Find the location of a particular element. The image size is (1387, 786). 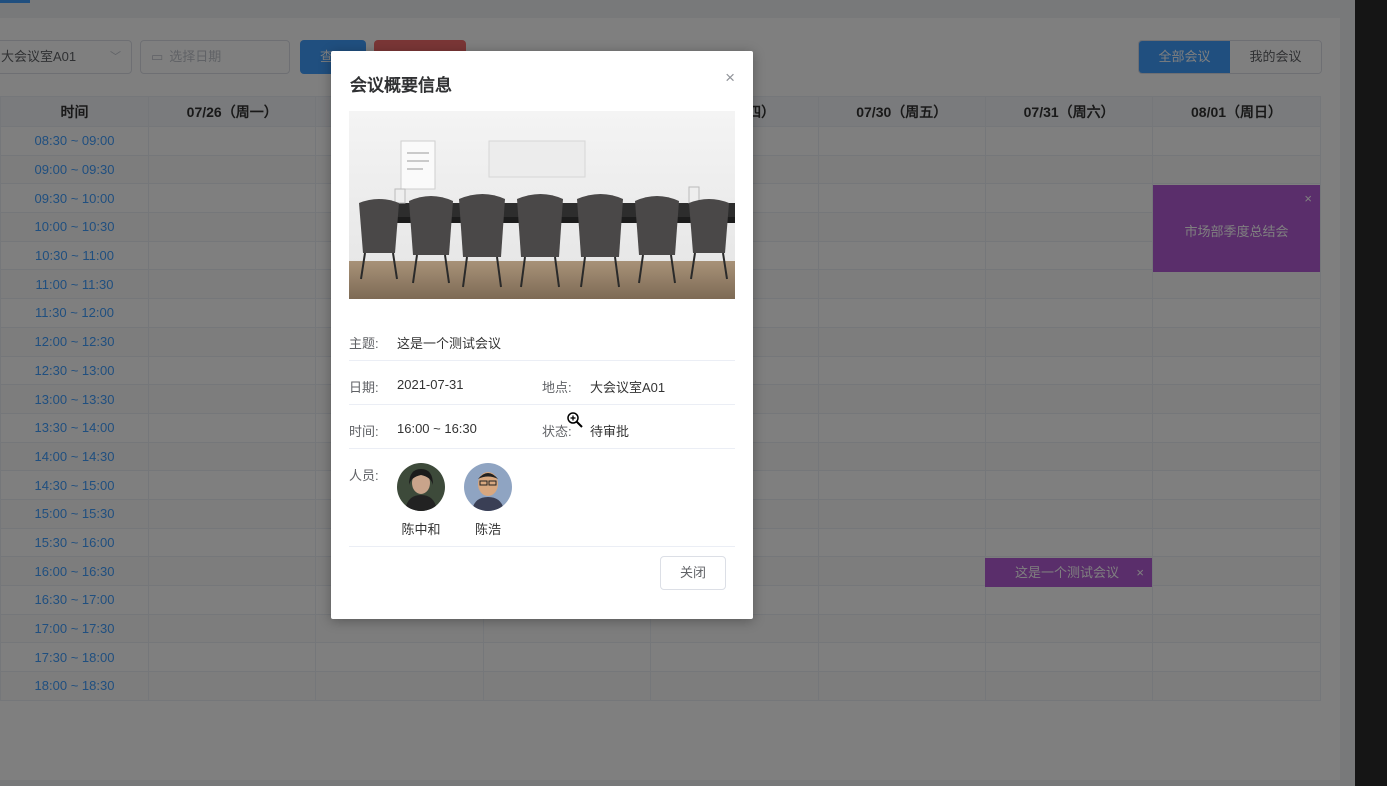

location-label: 地点: is located at coordinates (557, 387).